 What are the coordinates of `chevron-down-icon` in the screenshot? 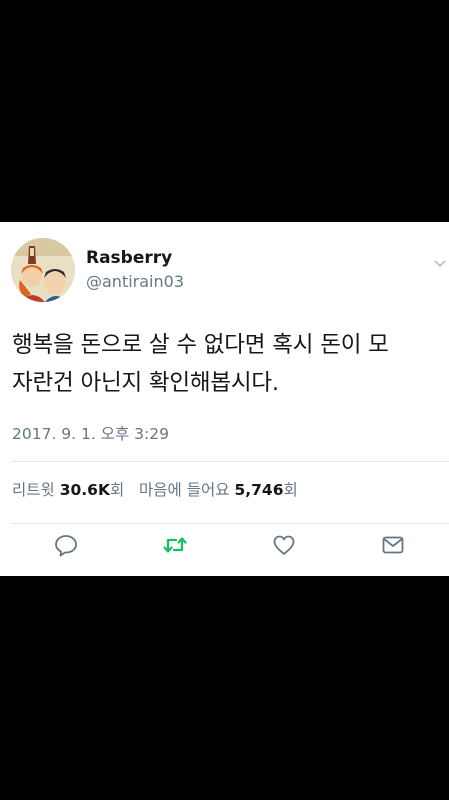 It's located at (440, 260).